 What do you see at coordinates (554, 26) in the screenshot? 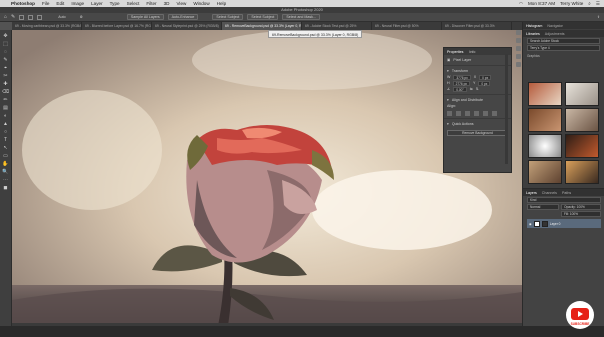
I see `tab-navigator: Navigator` at bounding box center [554, 26].